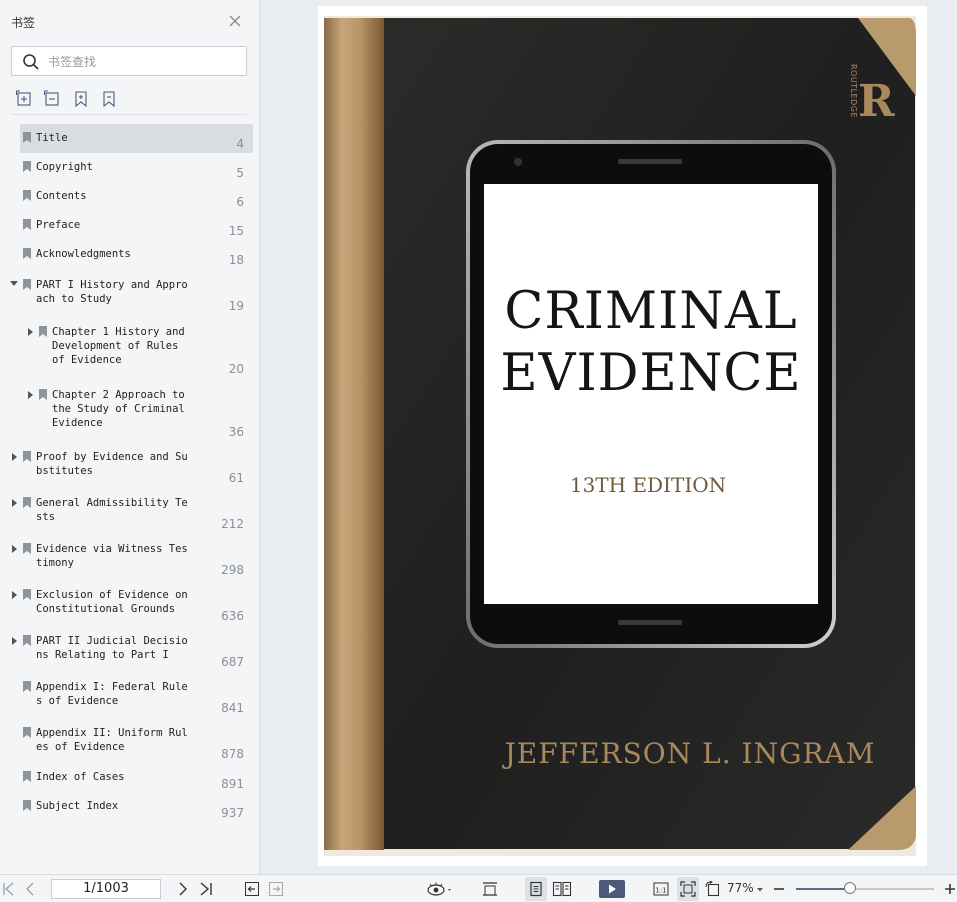 Image resolution: width=957 pixels, height=902 pixels. Describe the element at coordinates (740, 888) in the screenshot. I see `zoom-level-text: 77%` at that location.